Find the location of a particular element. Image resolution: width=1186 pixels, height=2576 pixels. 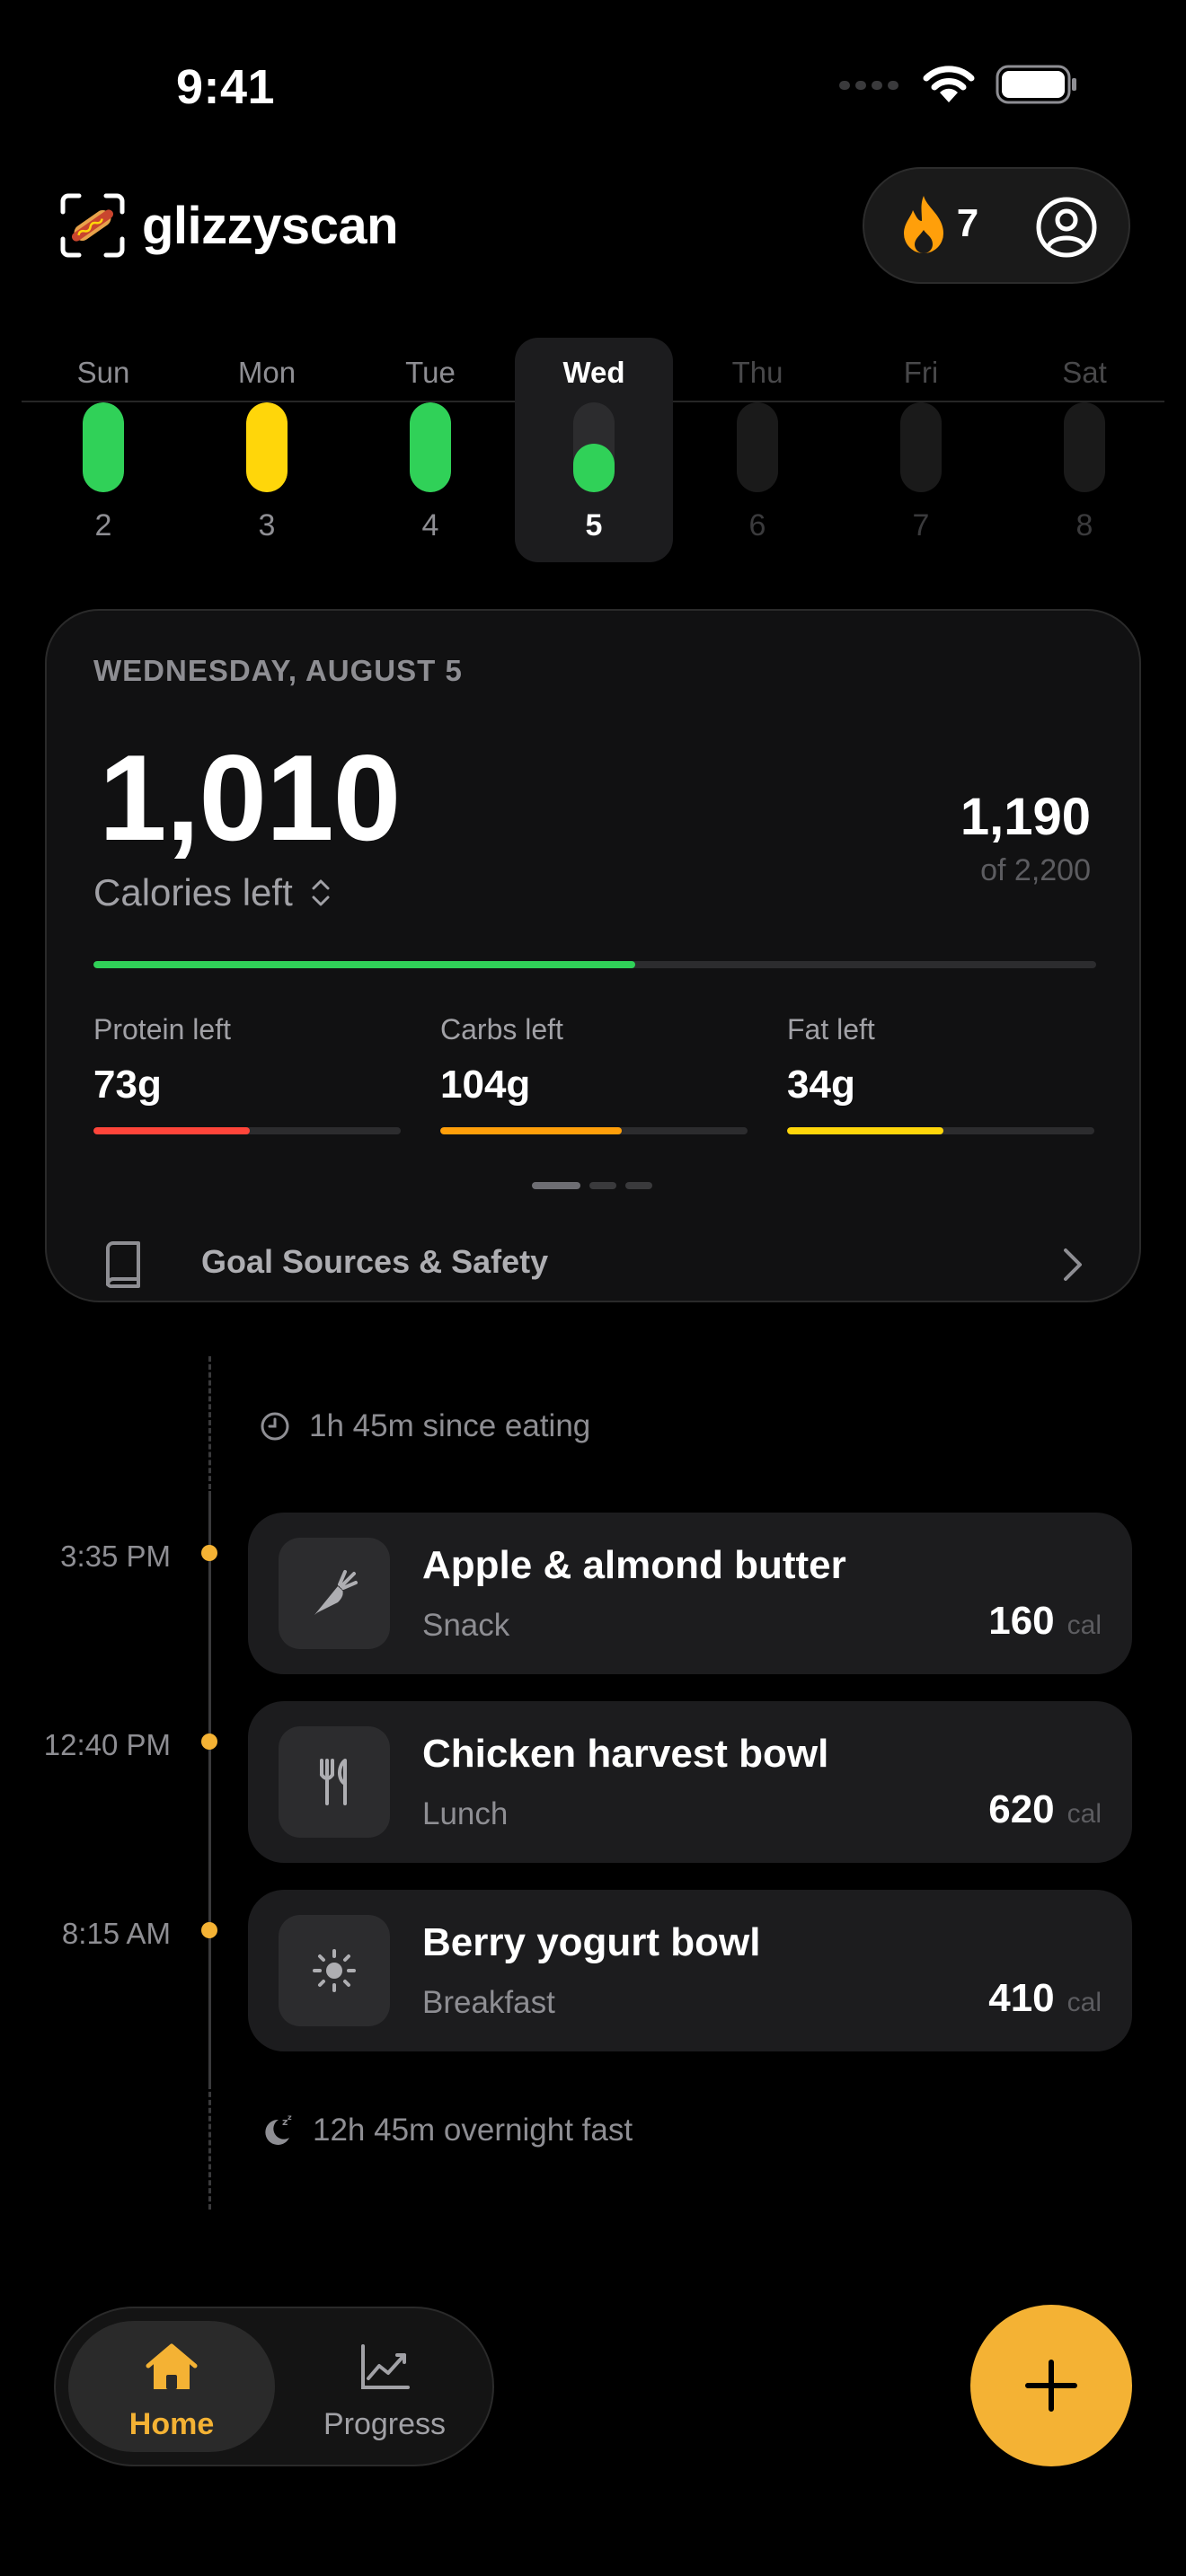

tab-home: Home is located at coordinates (171, 2386).